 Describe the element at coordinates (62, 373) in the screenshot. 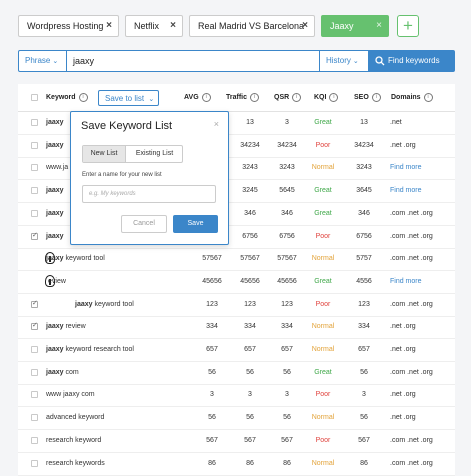

I see `keyword-cell: jaaxy com` at that location.